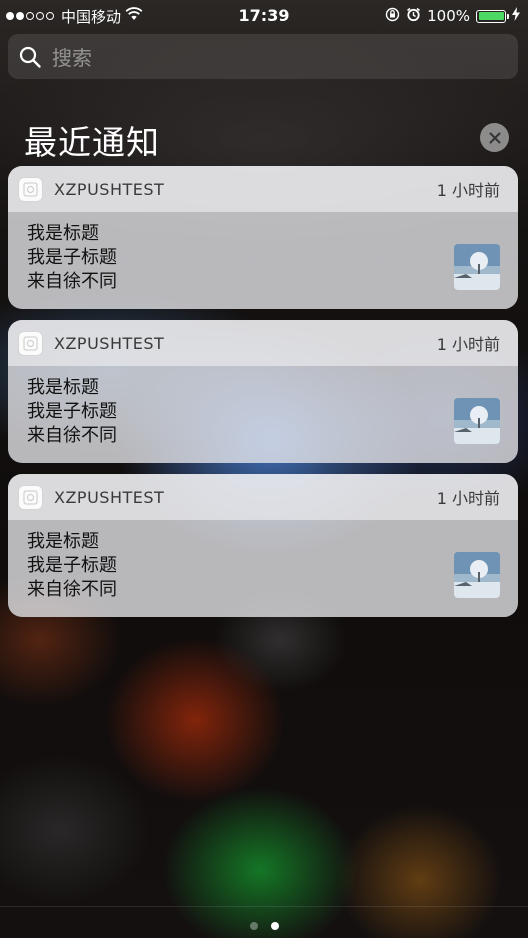 This screenshot has width=528, height=938. I want to click on alarm-icon, so click(413, 16).